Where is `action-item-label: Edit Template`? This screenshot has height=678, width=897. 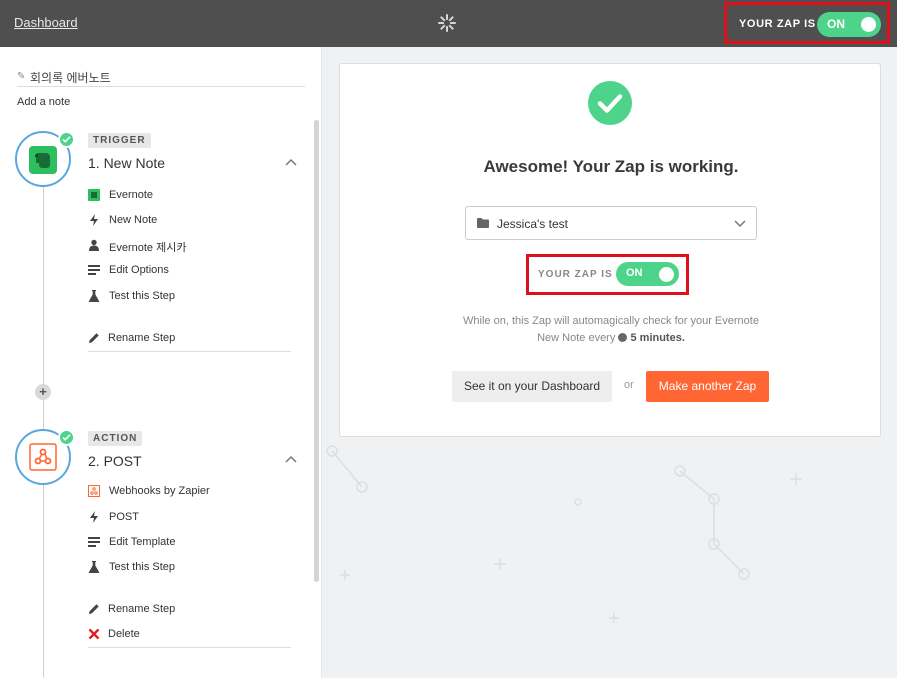
action-item-label: Edit Template is located at coordinates (142, 542).